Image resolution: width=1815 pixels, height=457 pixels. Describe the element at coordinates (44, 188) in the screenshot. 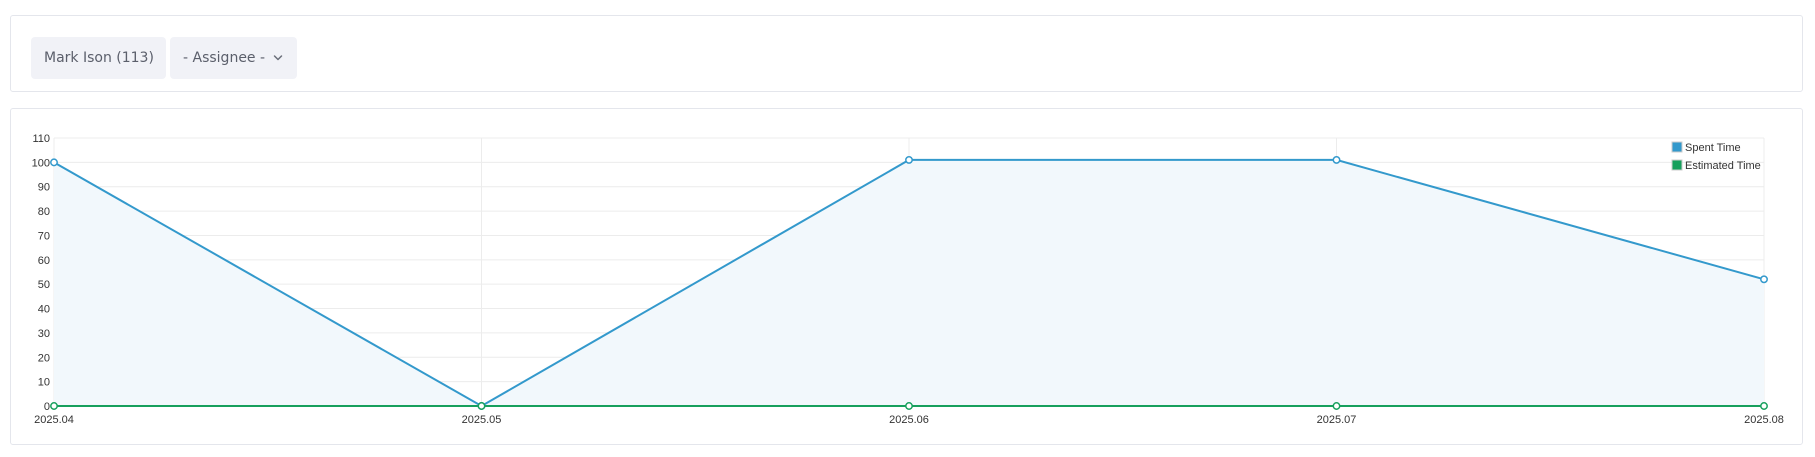

I see `y-tick-label: 90` at that location.